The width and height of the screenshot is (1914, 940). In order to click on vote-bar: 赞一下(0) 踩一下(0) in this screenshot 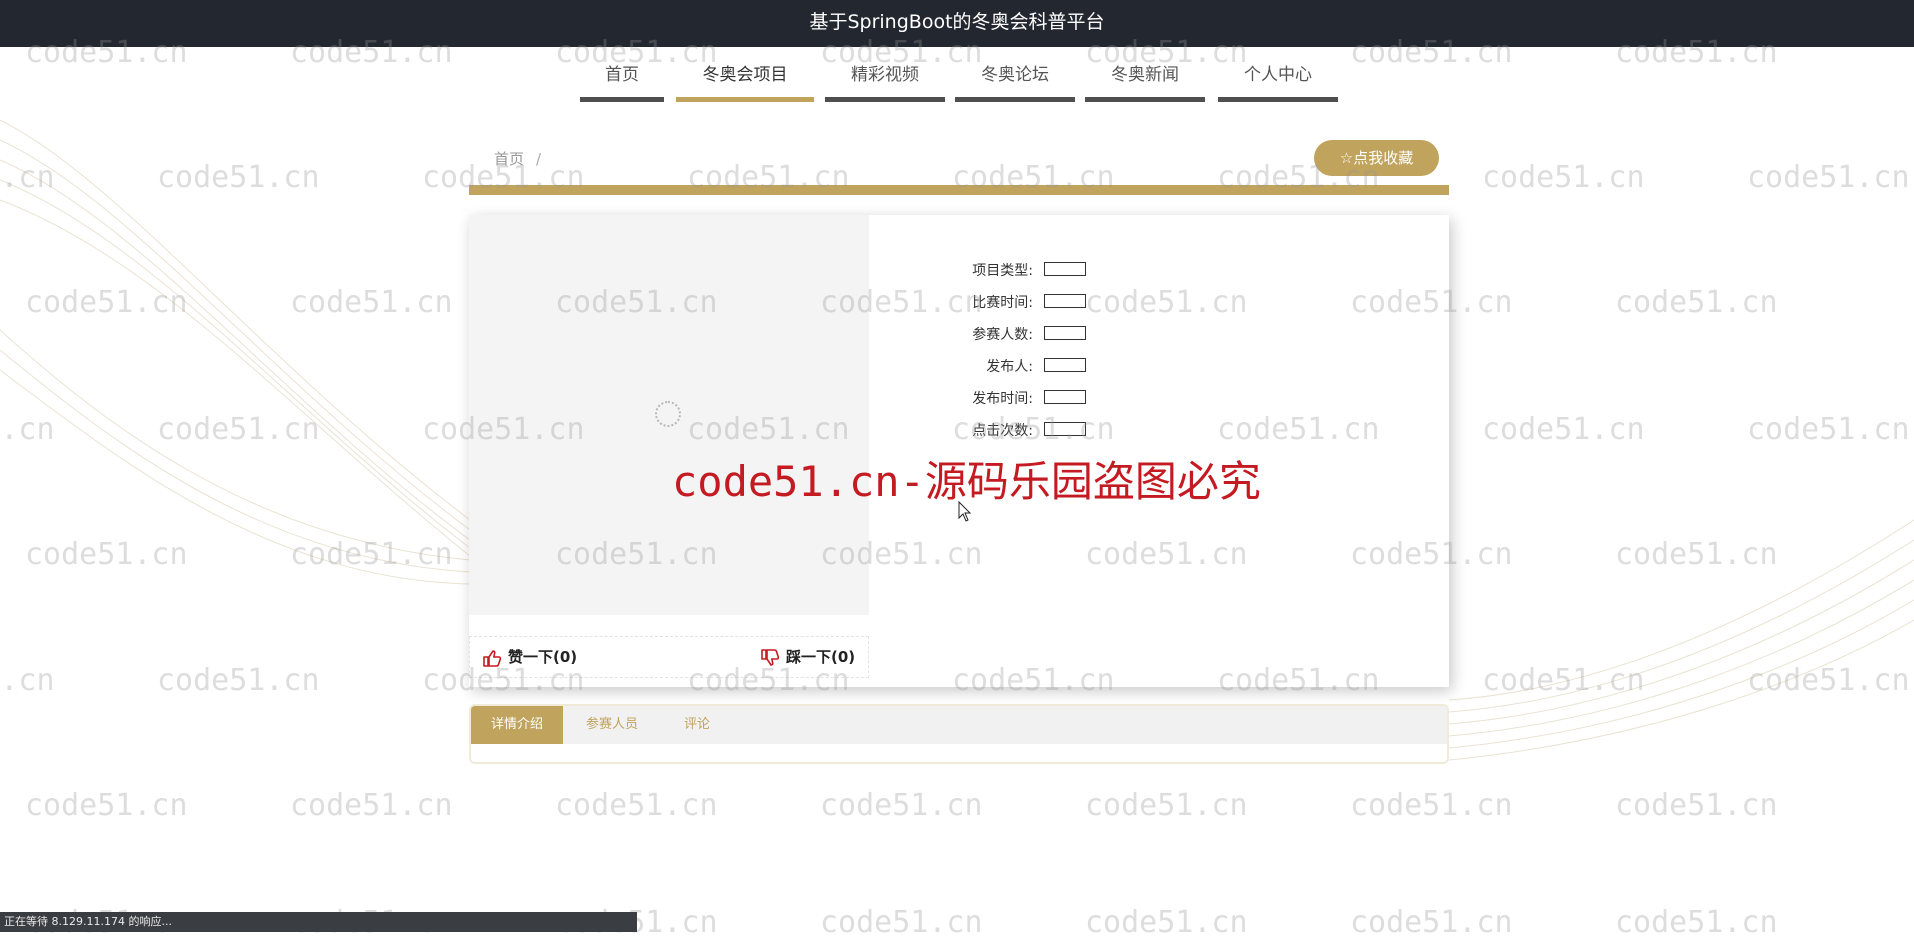, I will do `click(669, 657)`.